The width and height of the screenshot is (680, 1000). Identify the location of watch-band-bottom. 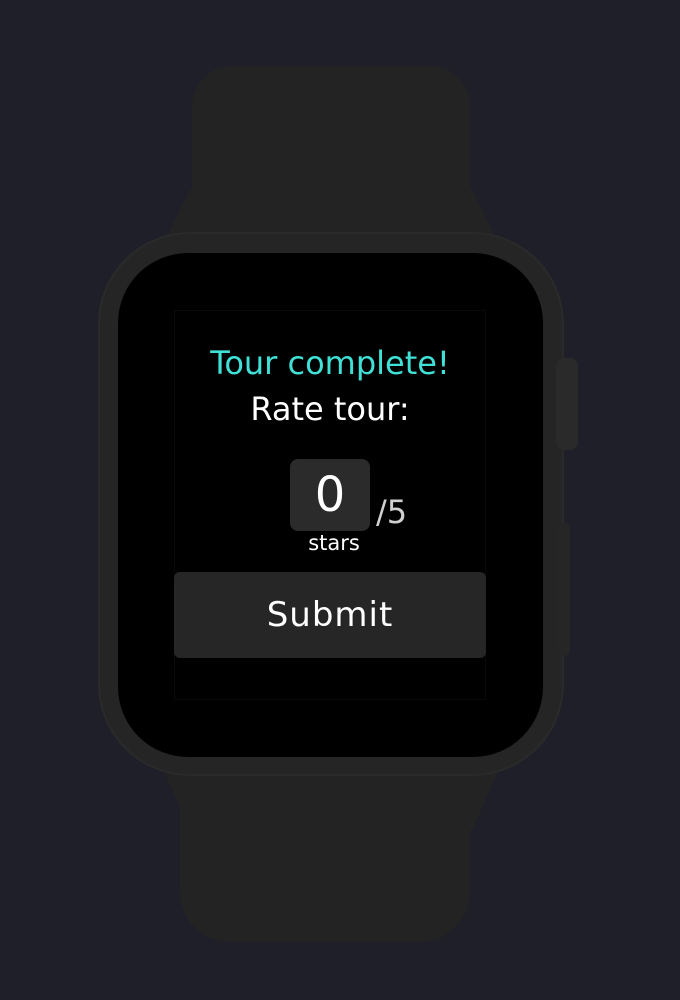
(325, 871).